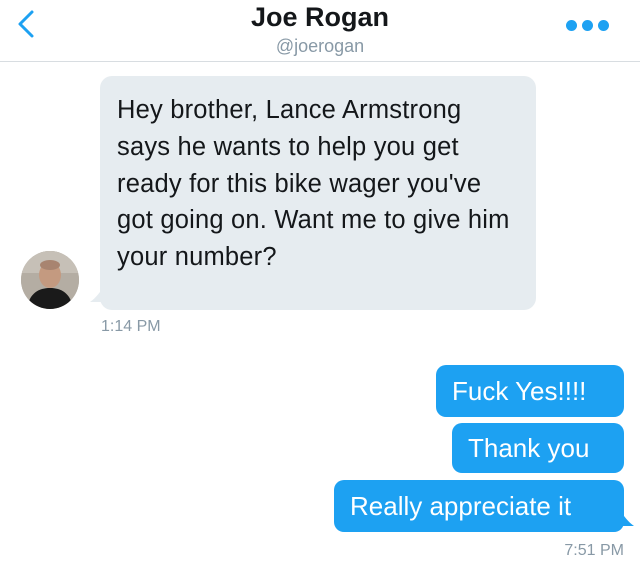  I want to click on sent-message-text: Really appreciate it, so click(461, 506).